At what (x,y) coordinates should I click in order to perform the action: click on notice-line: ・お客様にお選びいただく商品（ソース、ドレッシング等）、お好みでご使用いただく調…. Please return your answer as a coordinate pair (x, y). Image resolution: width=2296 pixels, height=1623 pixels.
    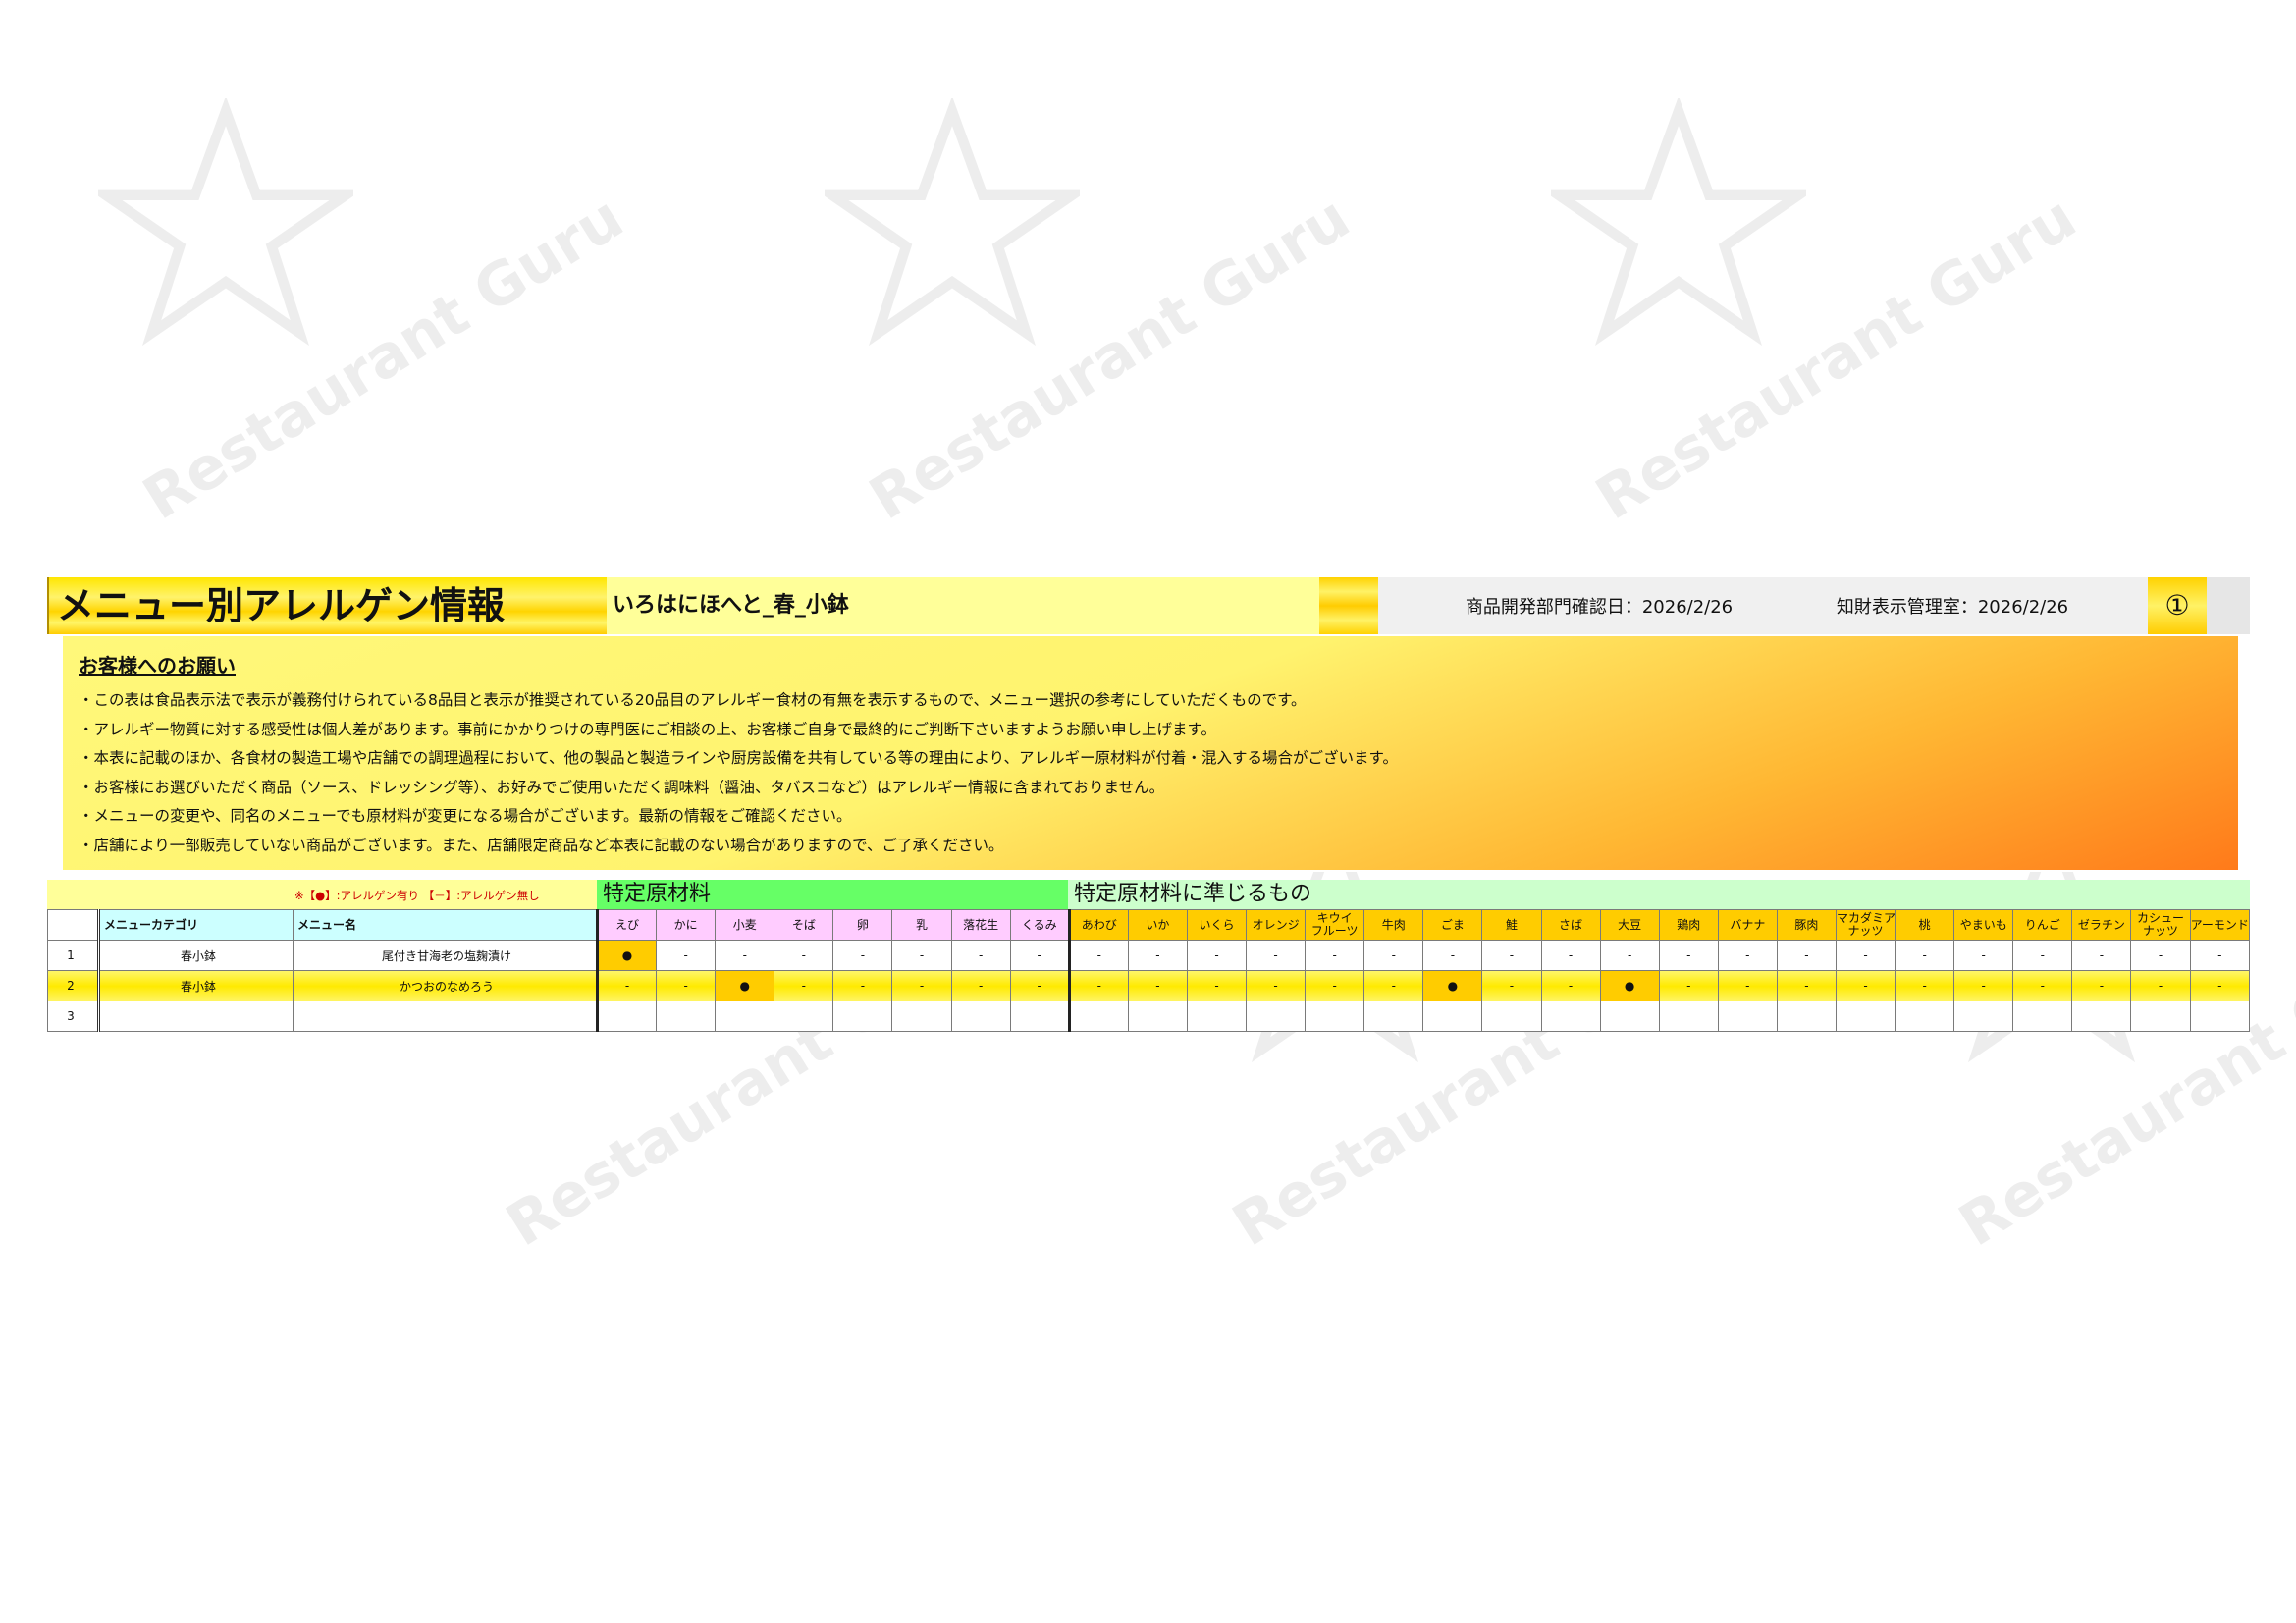
    Looking at the image, I should click on (622, 787).